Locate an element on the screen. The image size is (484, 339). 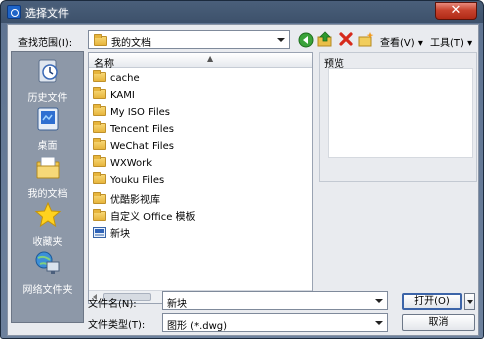
list-item: Tencent Files is located at coordinates (133, 130).